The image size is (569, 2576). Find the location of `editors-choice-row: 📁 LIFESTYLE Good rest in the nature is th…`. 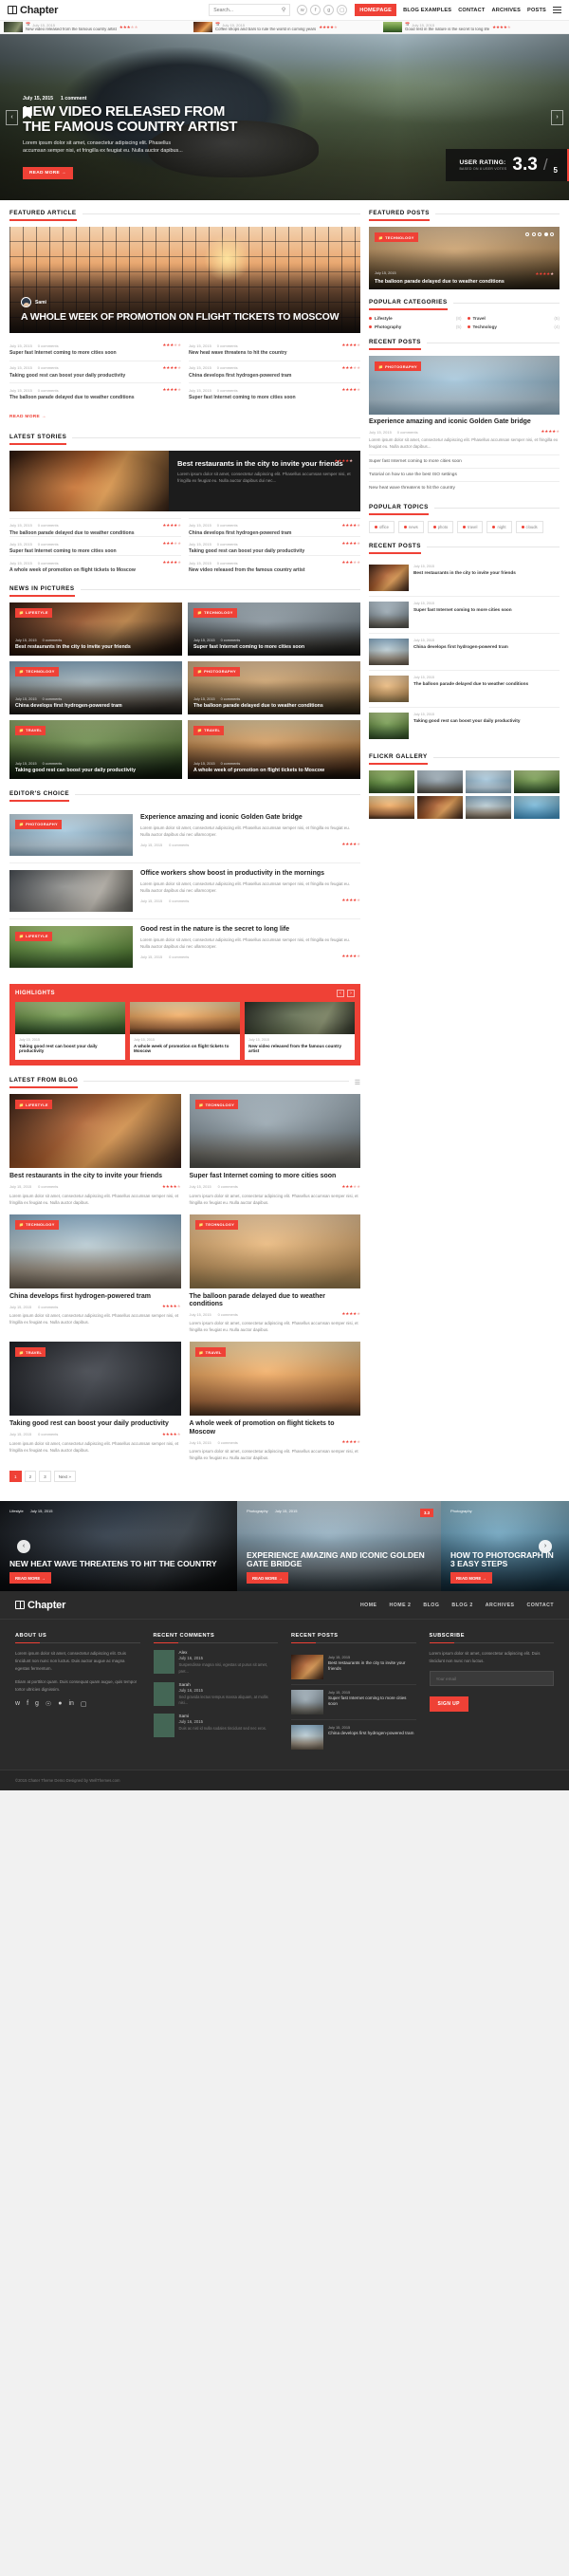

editors-choice-row: 📁 LIFESTYLE Good rest in the nature is th… is located at coordinates (184, 946).